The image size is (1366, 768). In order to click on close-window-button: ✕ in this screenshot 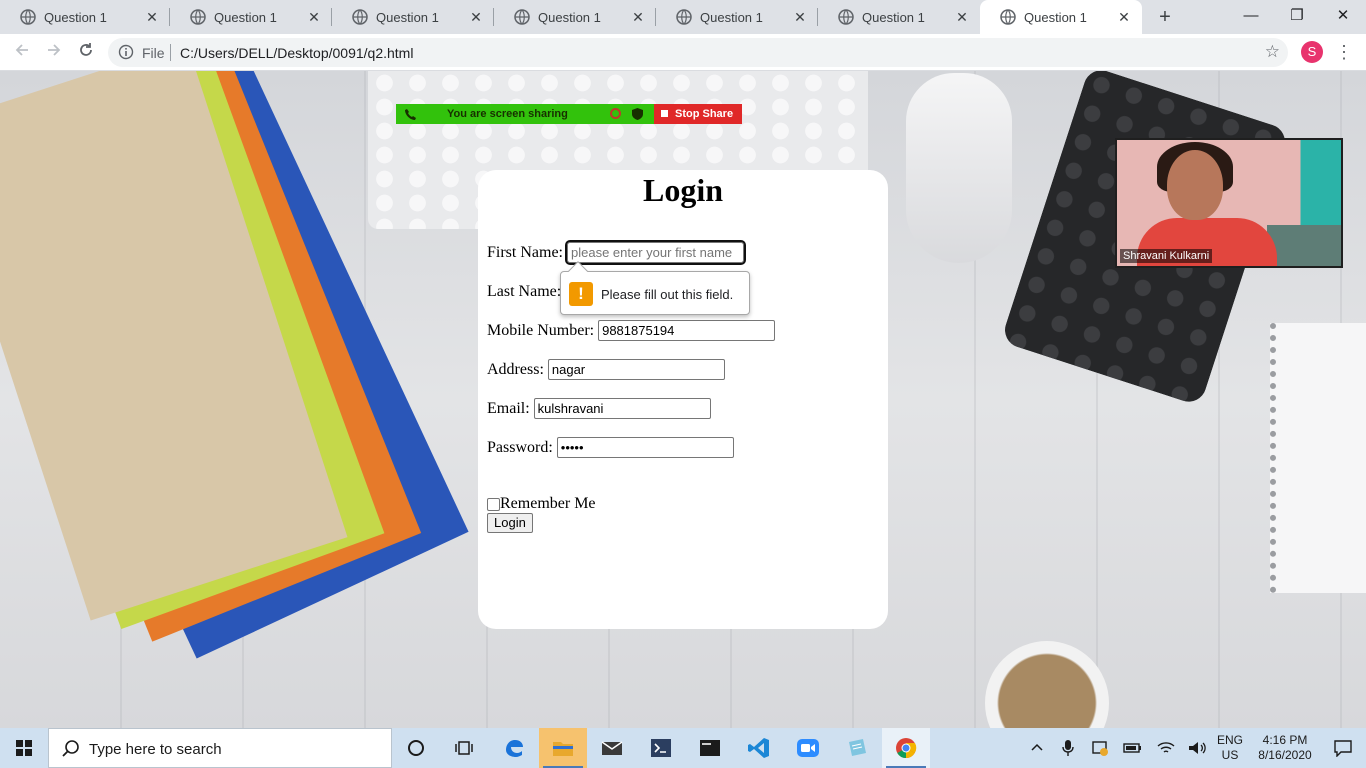, I will do `click(1343, 16)`.